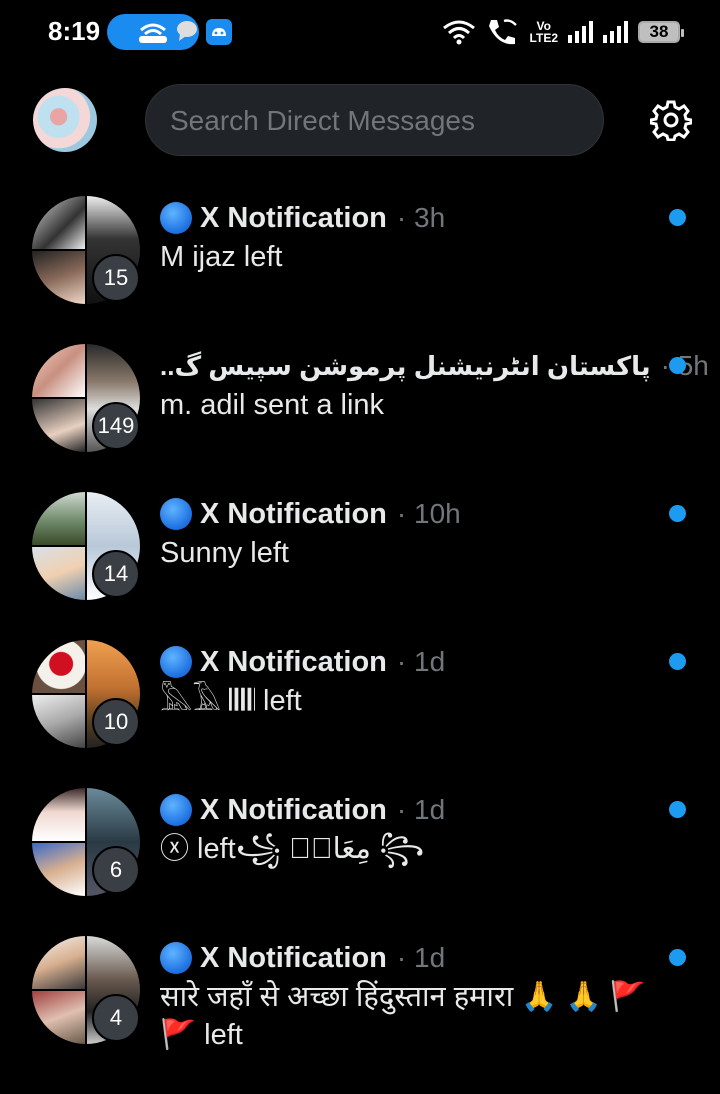  I want to click on member-count-badge: 4, so click(116, 1018).